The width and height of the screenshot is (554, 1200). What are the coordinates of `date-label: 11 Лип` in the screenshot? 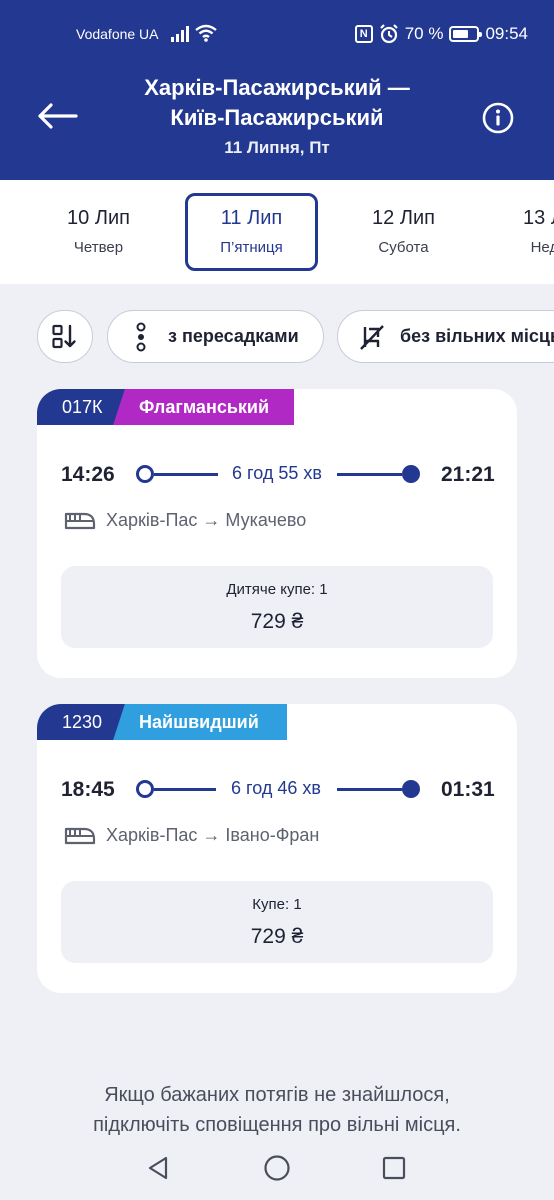 It's located at (251, 218).